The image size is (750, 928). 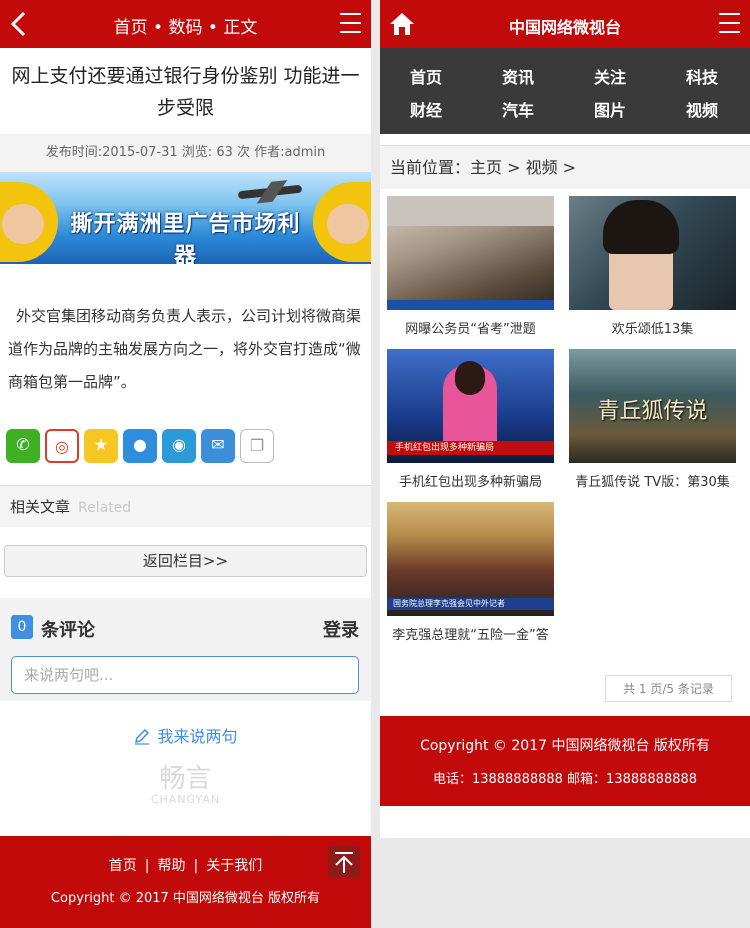 What do you see at coordinates (185, 506) in the screenshot?
I see `related-articles-header: 相关文章 Related` at bounding box center [185, 506].